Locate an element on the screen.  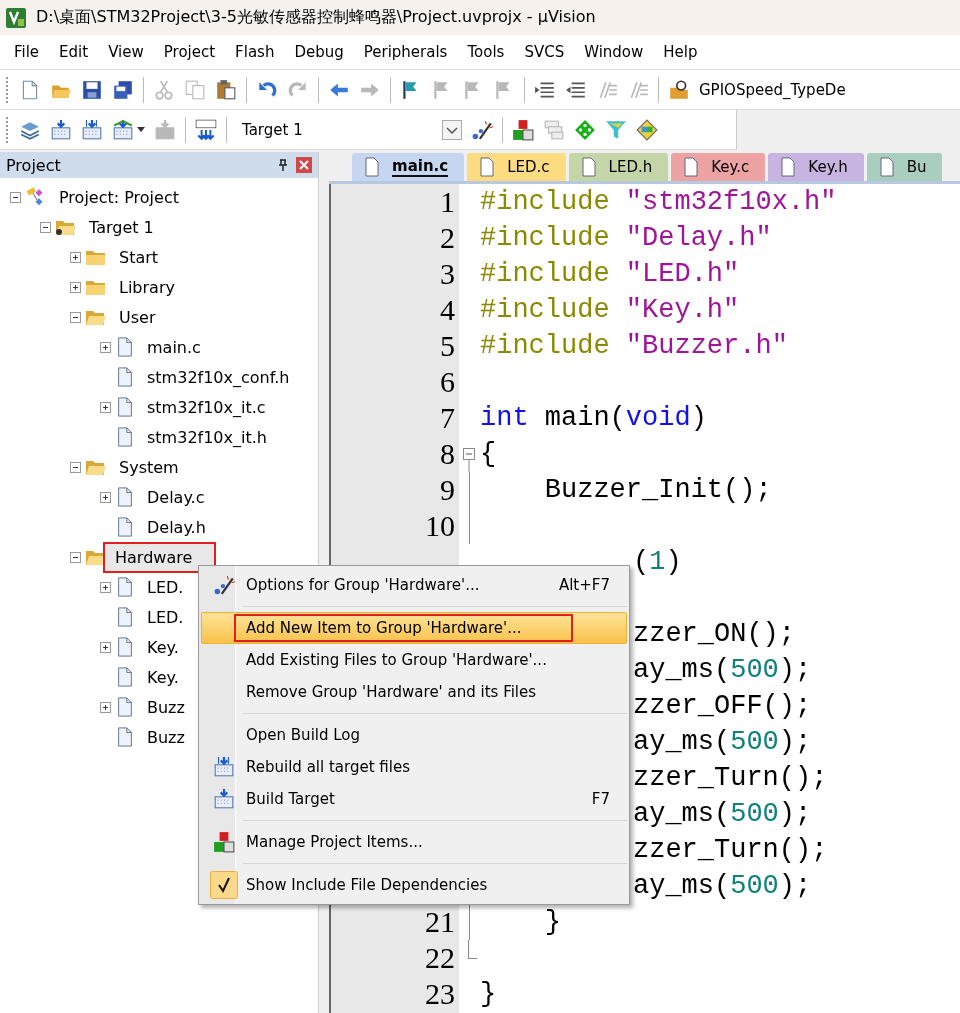
load-icon is located at coordinates (206, 129).